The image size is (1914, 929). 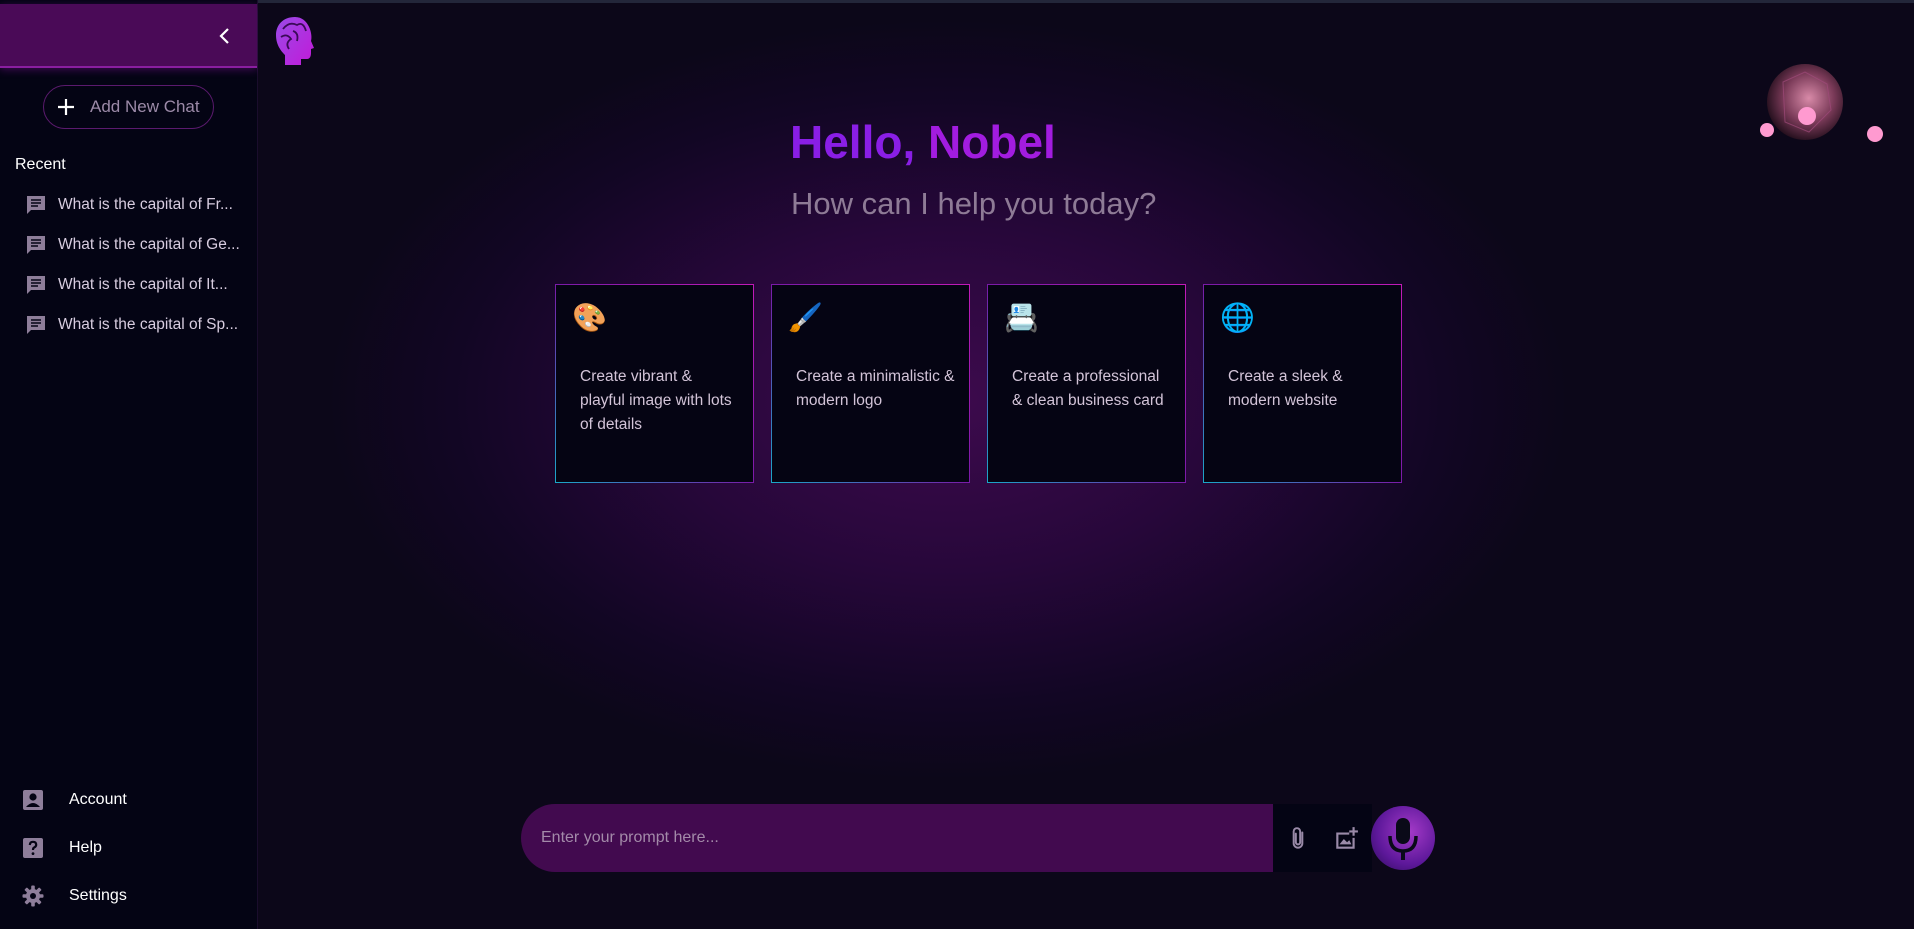 What do you see at coordinates (66, 107) in the screenshot?
I see `plus-icon` at bounding box center [66, 107].